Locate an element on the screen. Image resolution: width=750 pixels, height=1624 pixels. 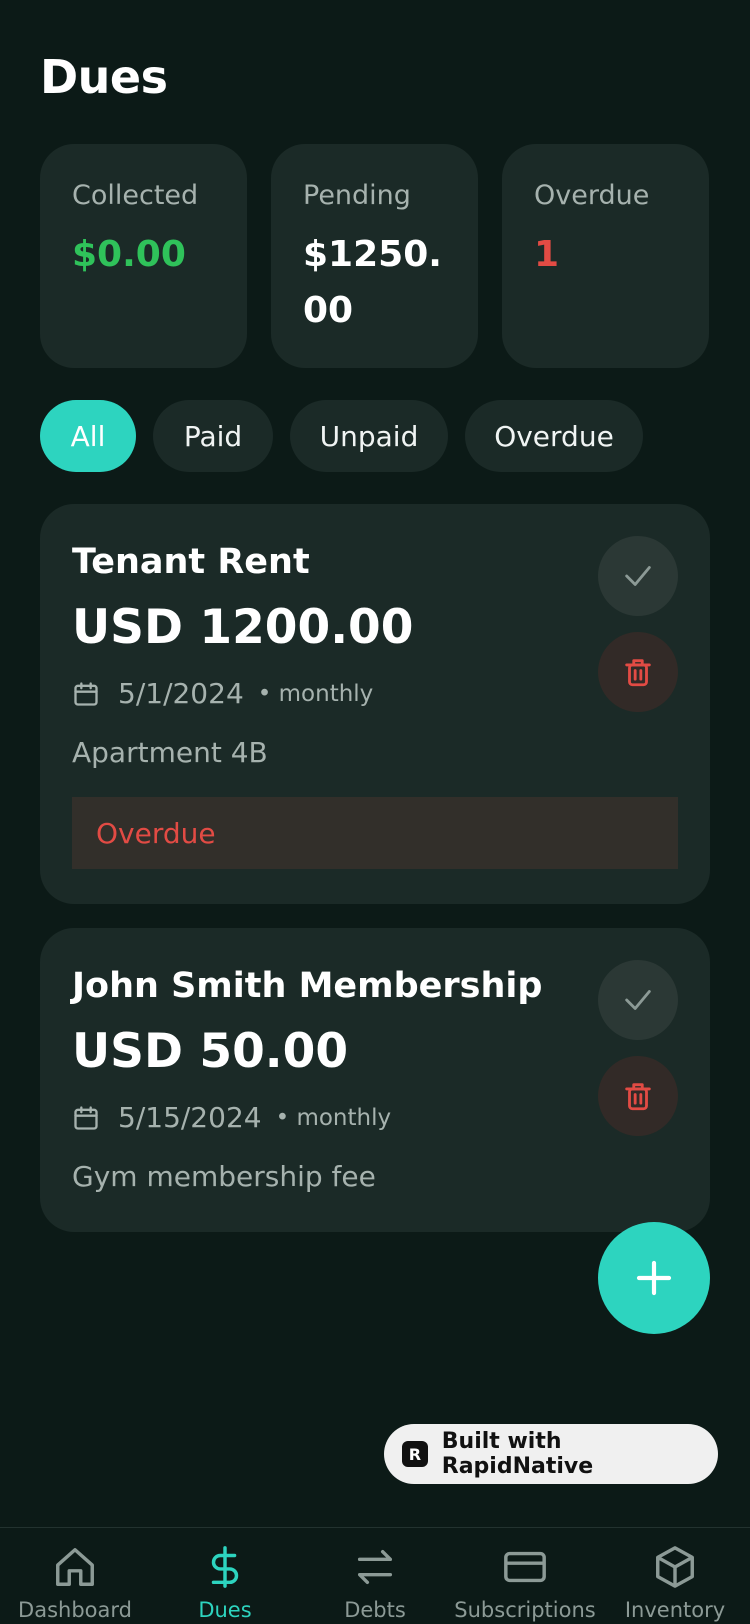
tab-debts: Debts is located at coordinates (375, 1576).